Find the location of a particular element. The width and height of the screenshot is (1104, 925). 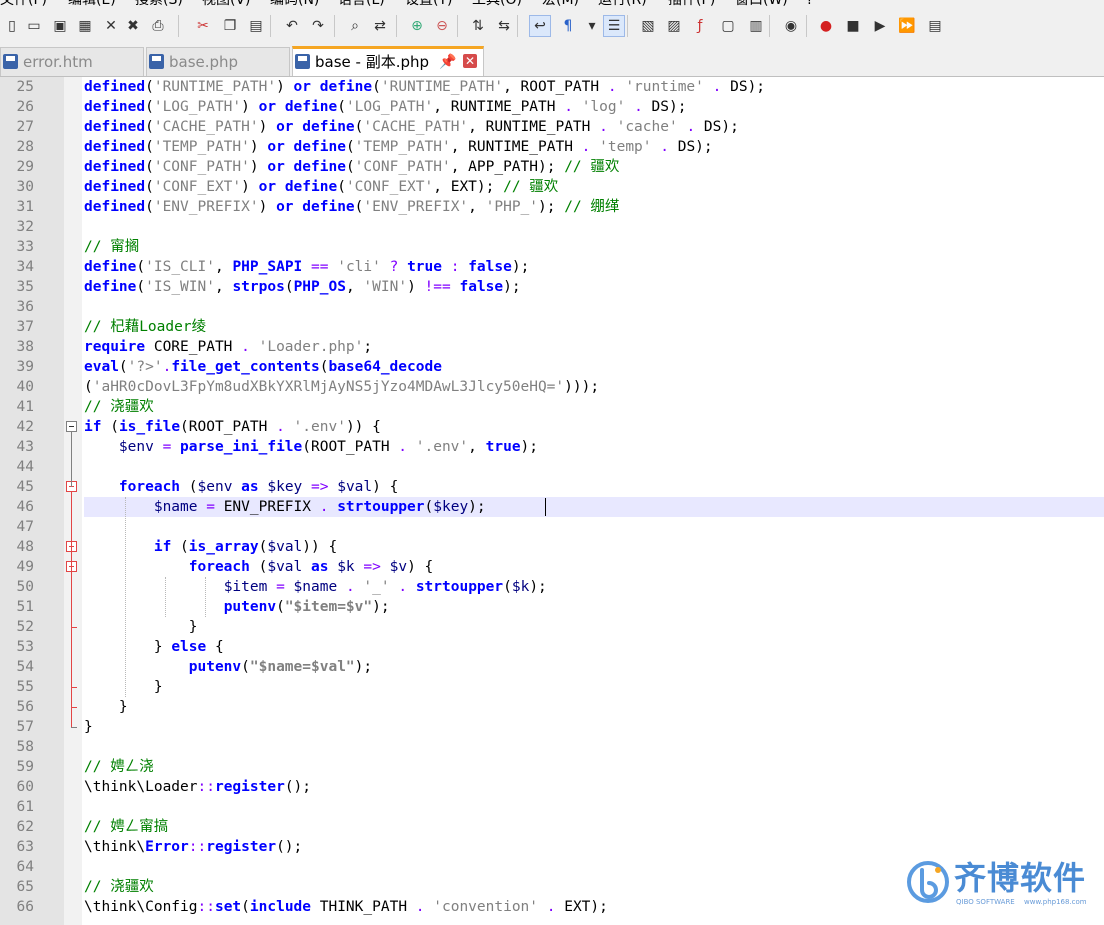

code-line: foreach ($env as $key => $val) { is located at coordinates (594, 487).